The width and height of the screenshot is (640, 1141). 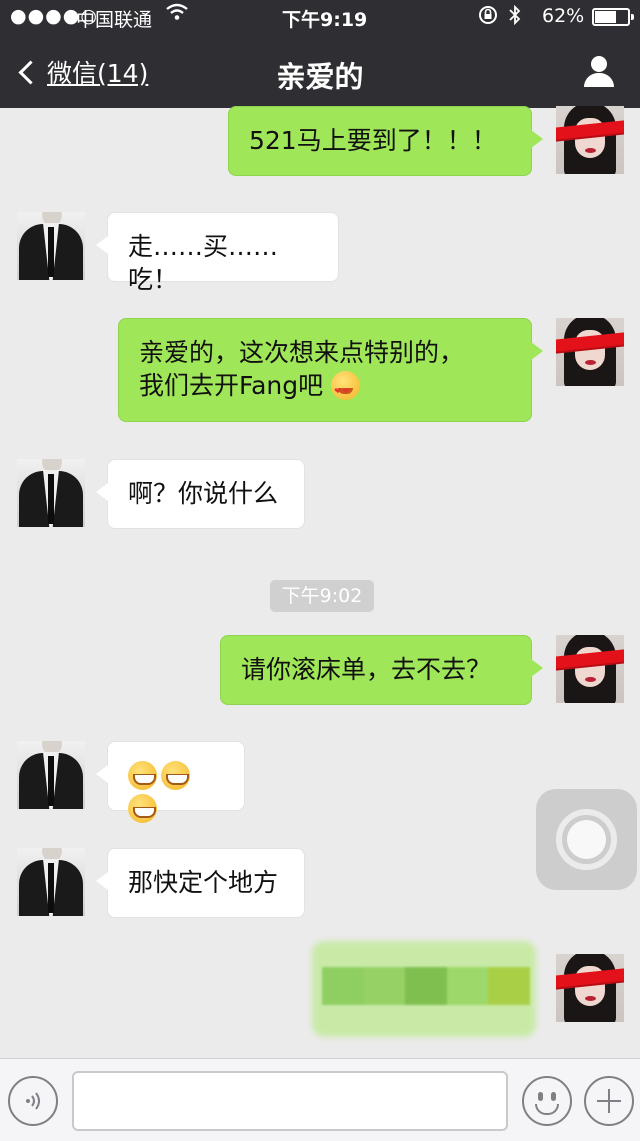 I want to click on smiley-icon, so click(x=540, y=1096).